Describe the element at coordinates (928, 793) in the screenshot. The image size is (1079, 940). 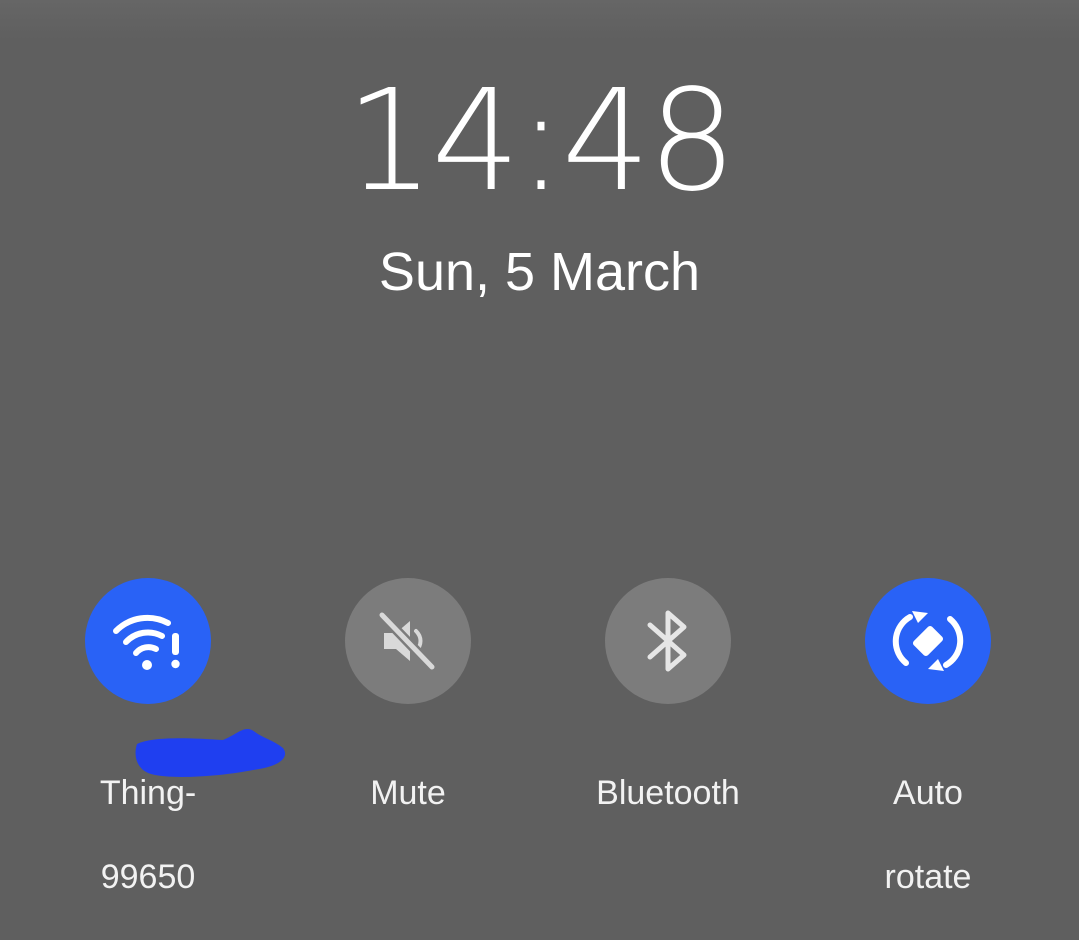
I see `auto-rotate-label-line1: Auto` at that location.